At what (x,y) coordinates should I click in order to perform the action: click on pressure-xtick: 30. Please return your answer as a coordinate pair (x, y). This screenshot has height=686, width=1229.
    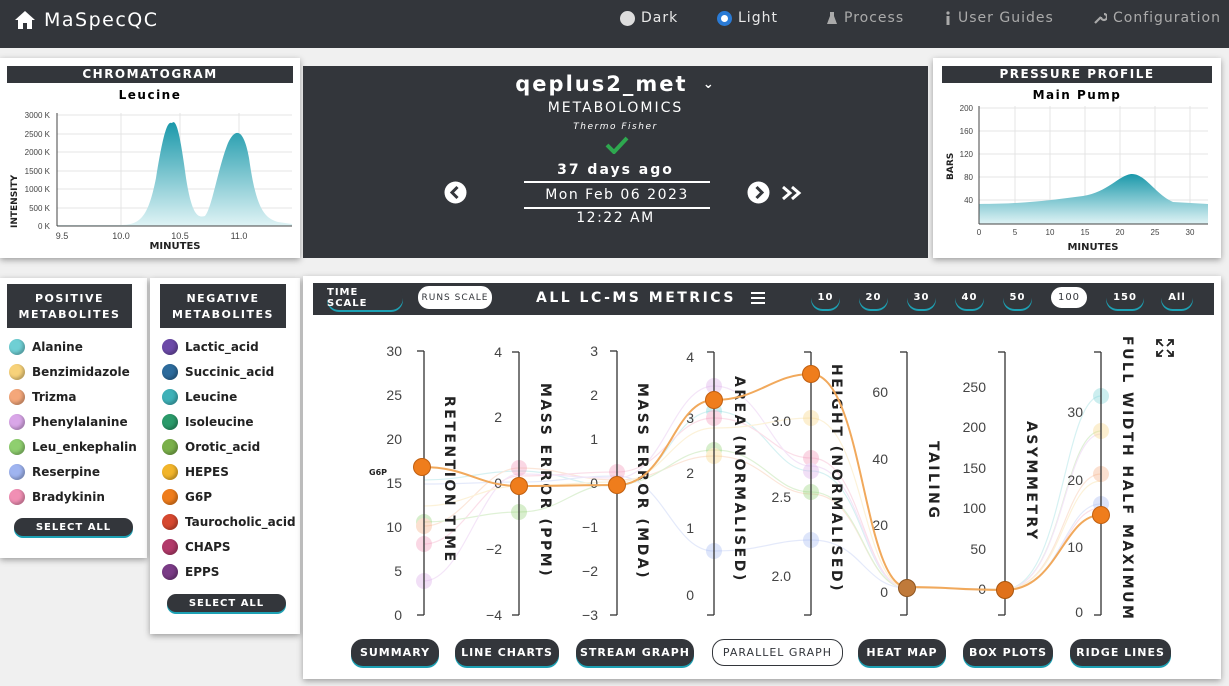
    Looking at the image, I should click on (1190, 232).